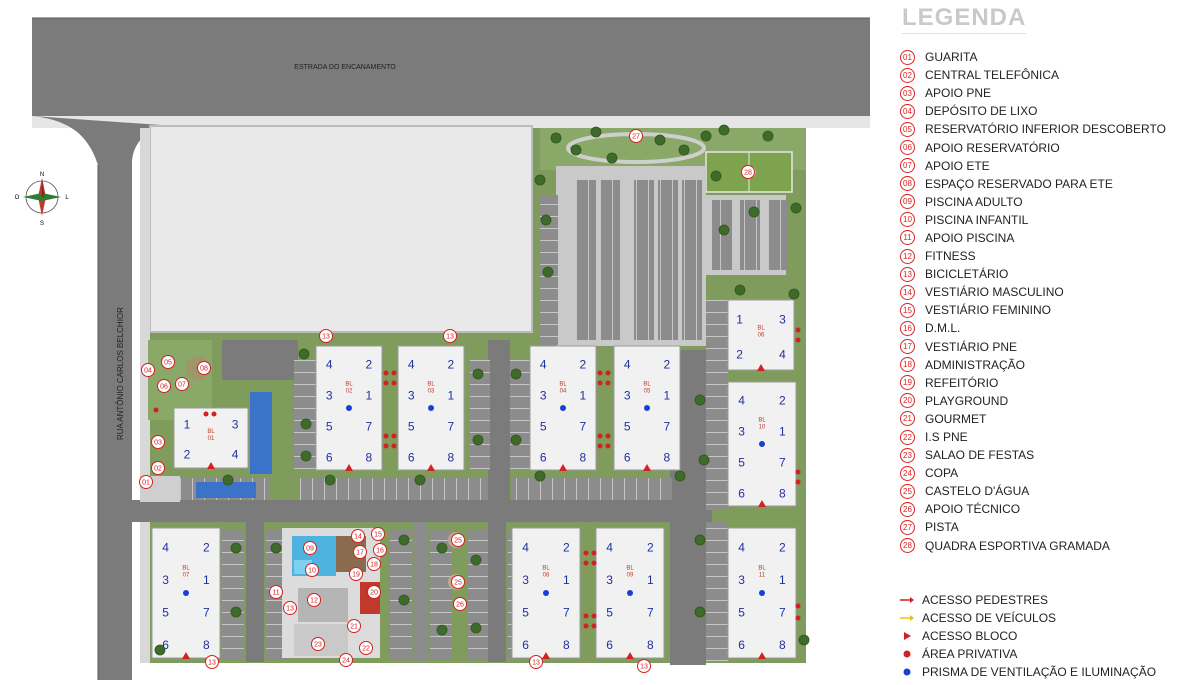 The width and height of the screenshot is (1200, 685). I want to click on legend-item-number: 21, so click(907, 419).